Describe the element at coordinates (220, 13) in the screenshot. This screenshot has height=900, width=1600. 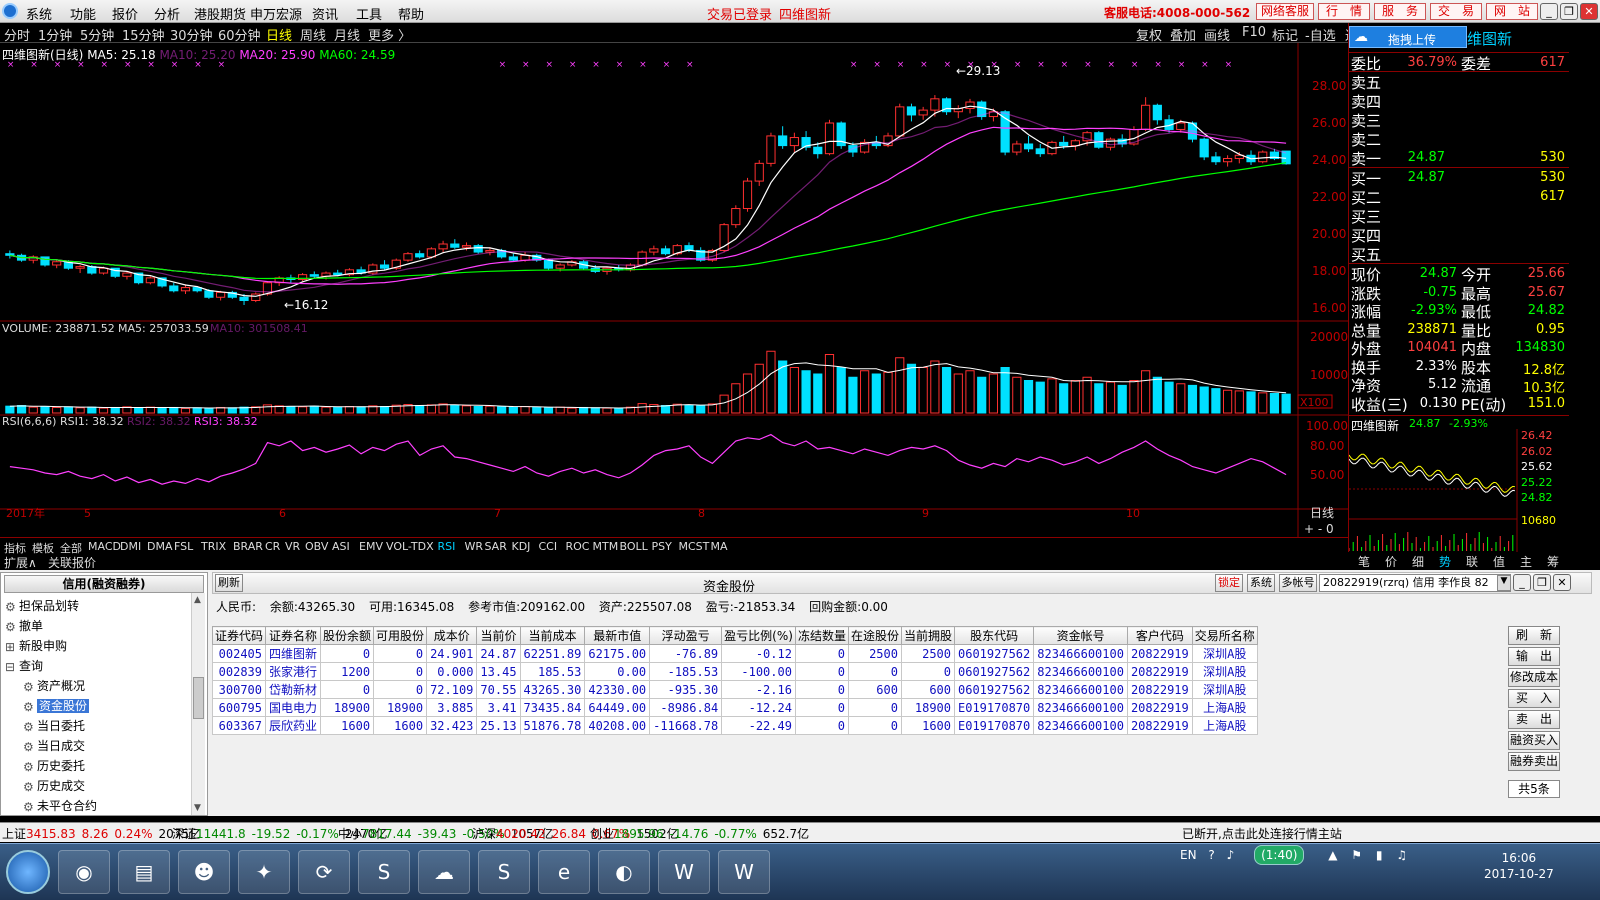
I see `menu-hk-futures: 港股期货` at that location.